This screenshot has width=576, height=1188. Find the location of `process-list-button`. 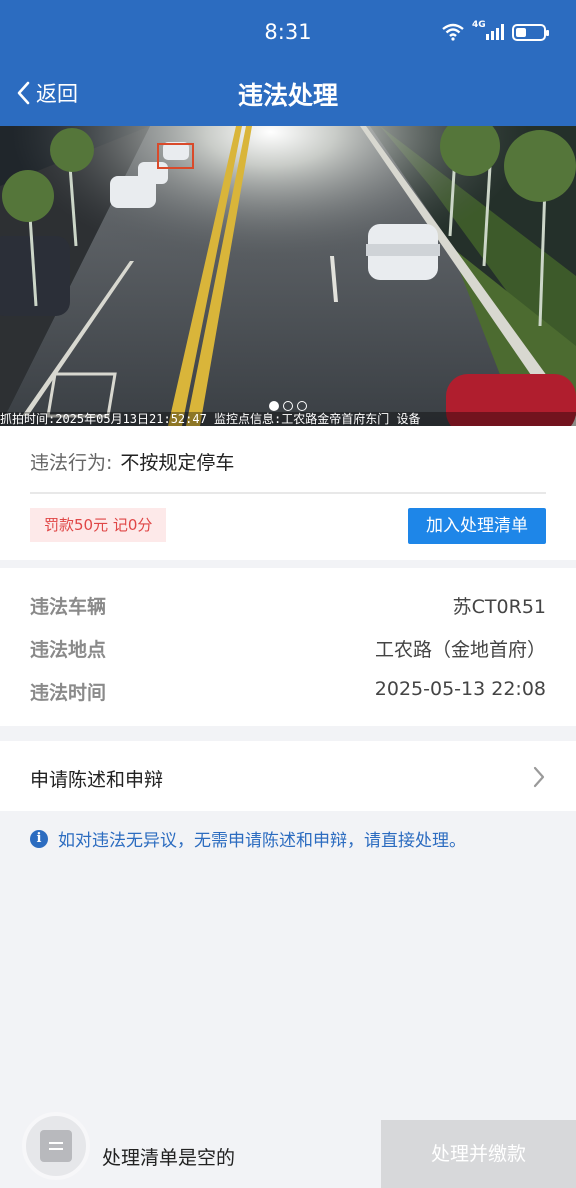

process-list-button is located at coordinates (56, 1146).